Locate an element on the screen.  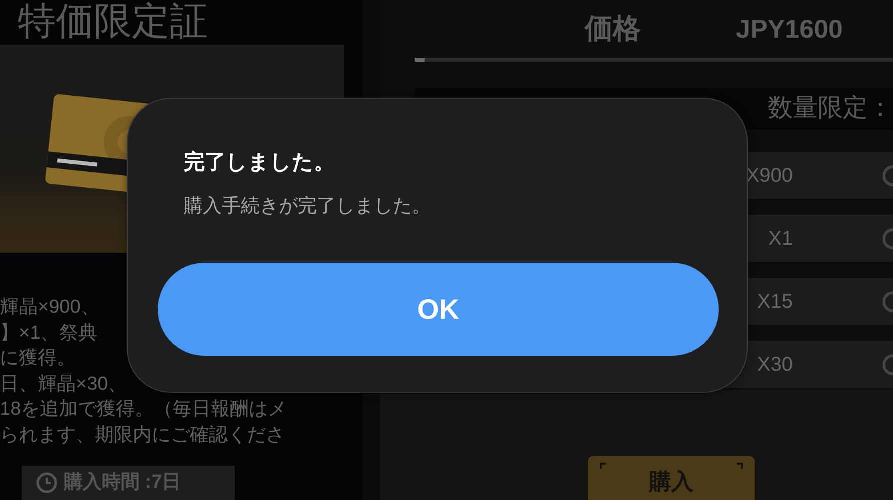
description-line: に獲得。 is located at coordinates (38, 359).